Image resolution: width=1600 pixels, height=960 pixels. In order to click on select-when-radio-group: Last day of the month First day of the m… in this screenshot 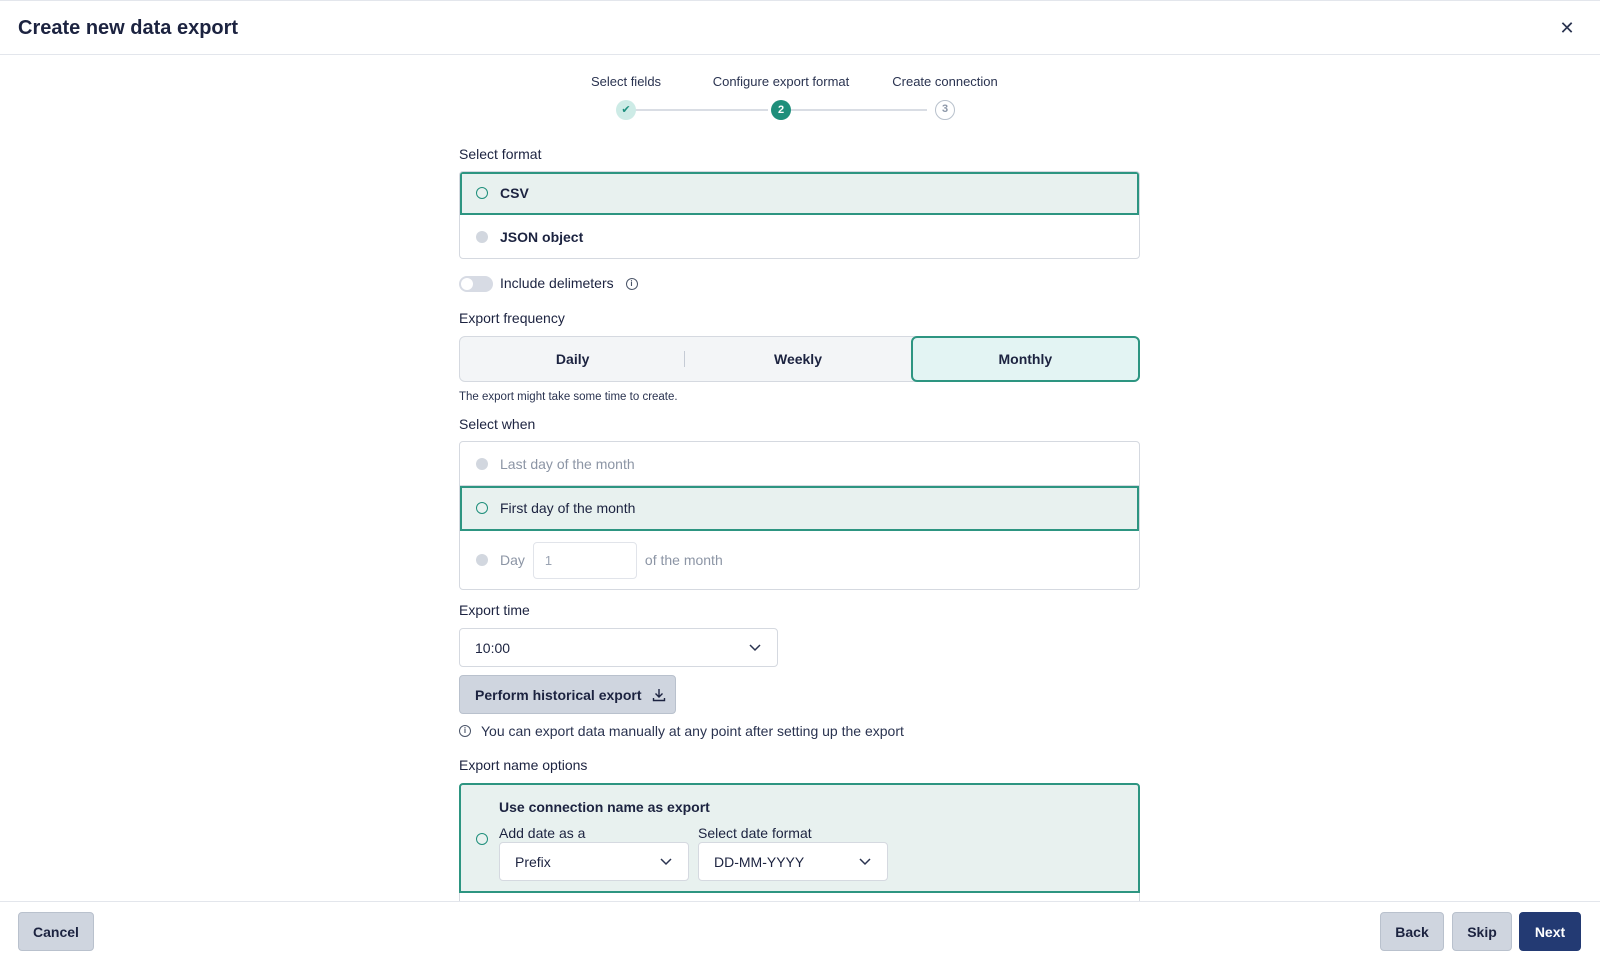, I will do `click(799, 515)`.